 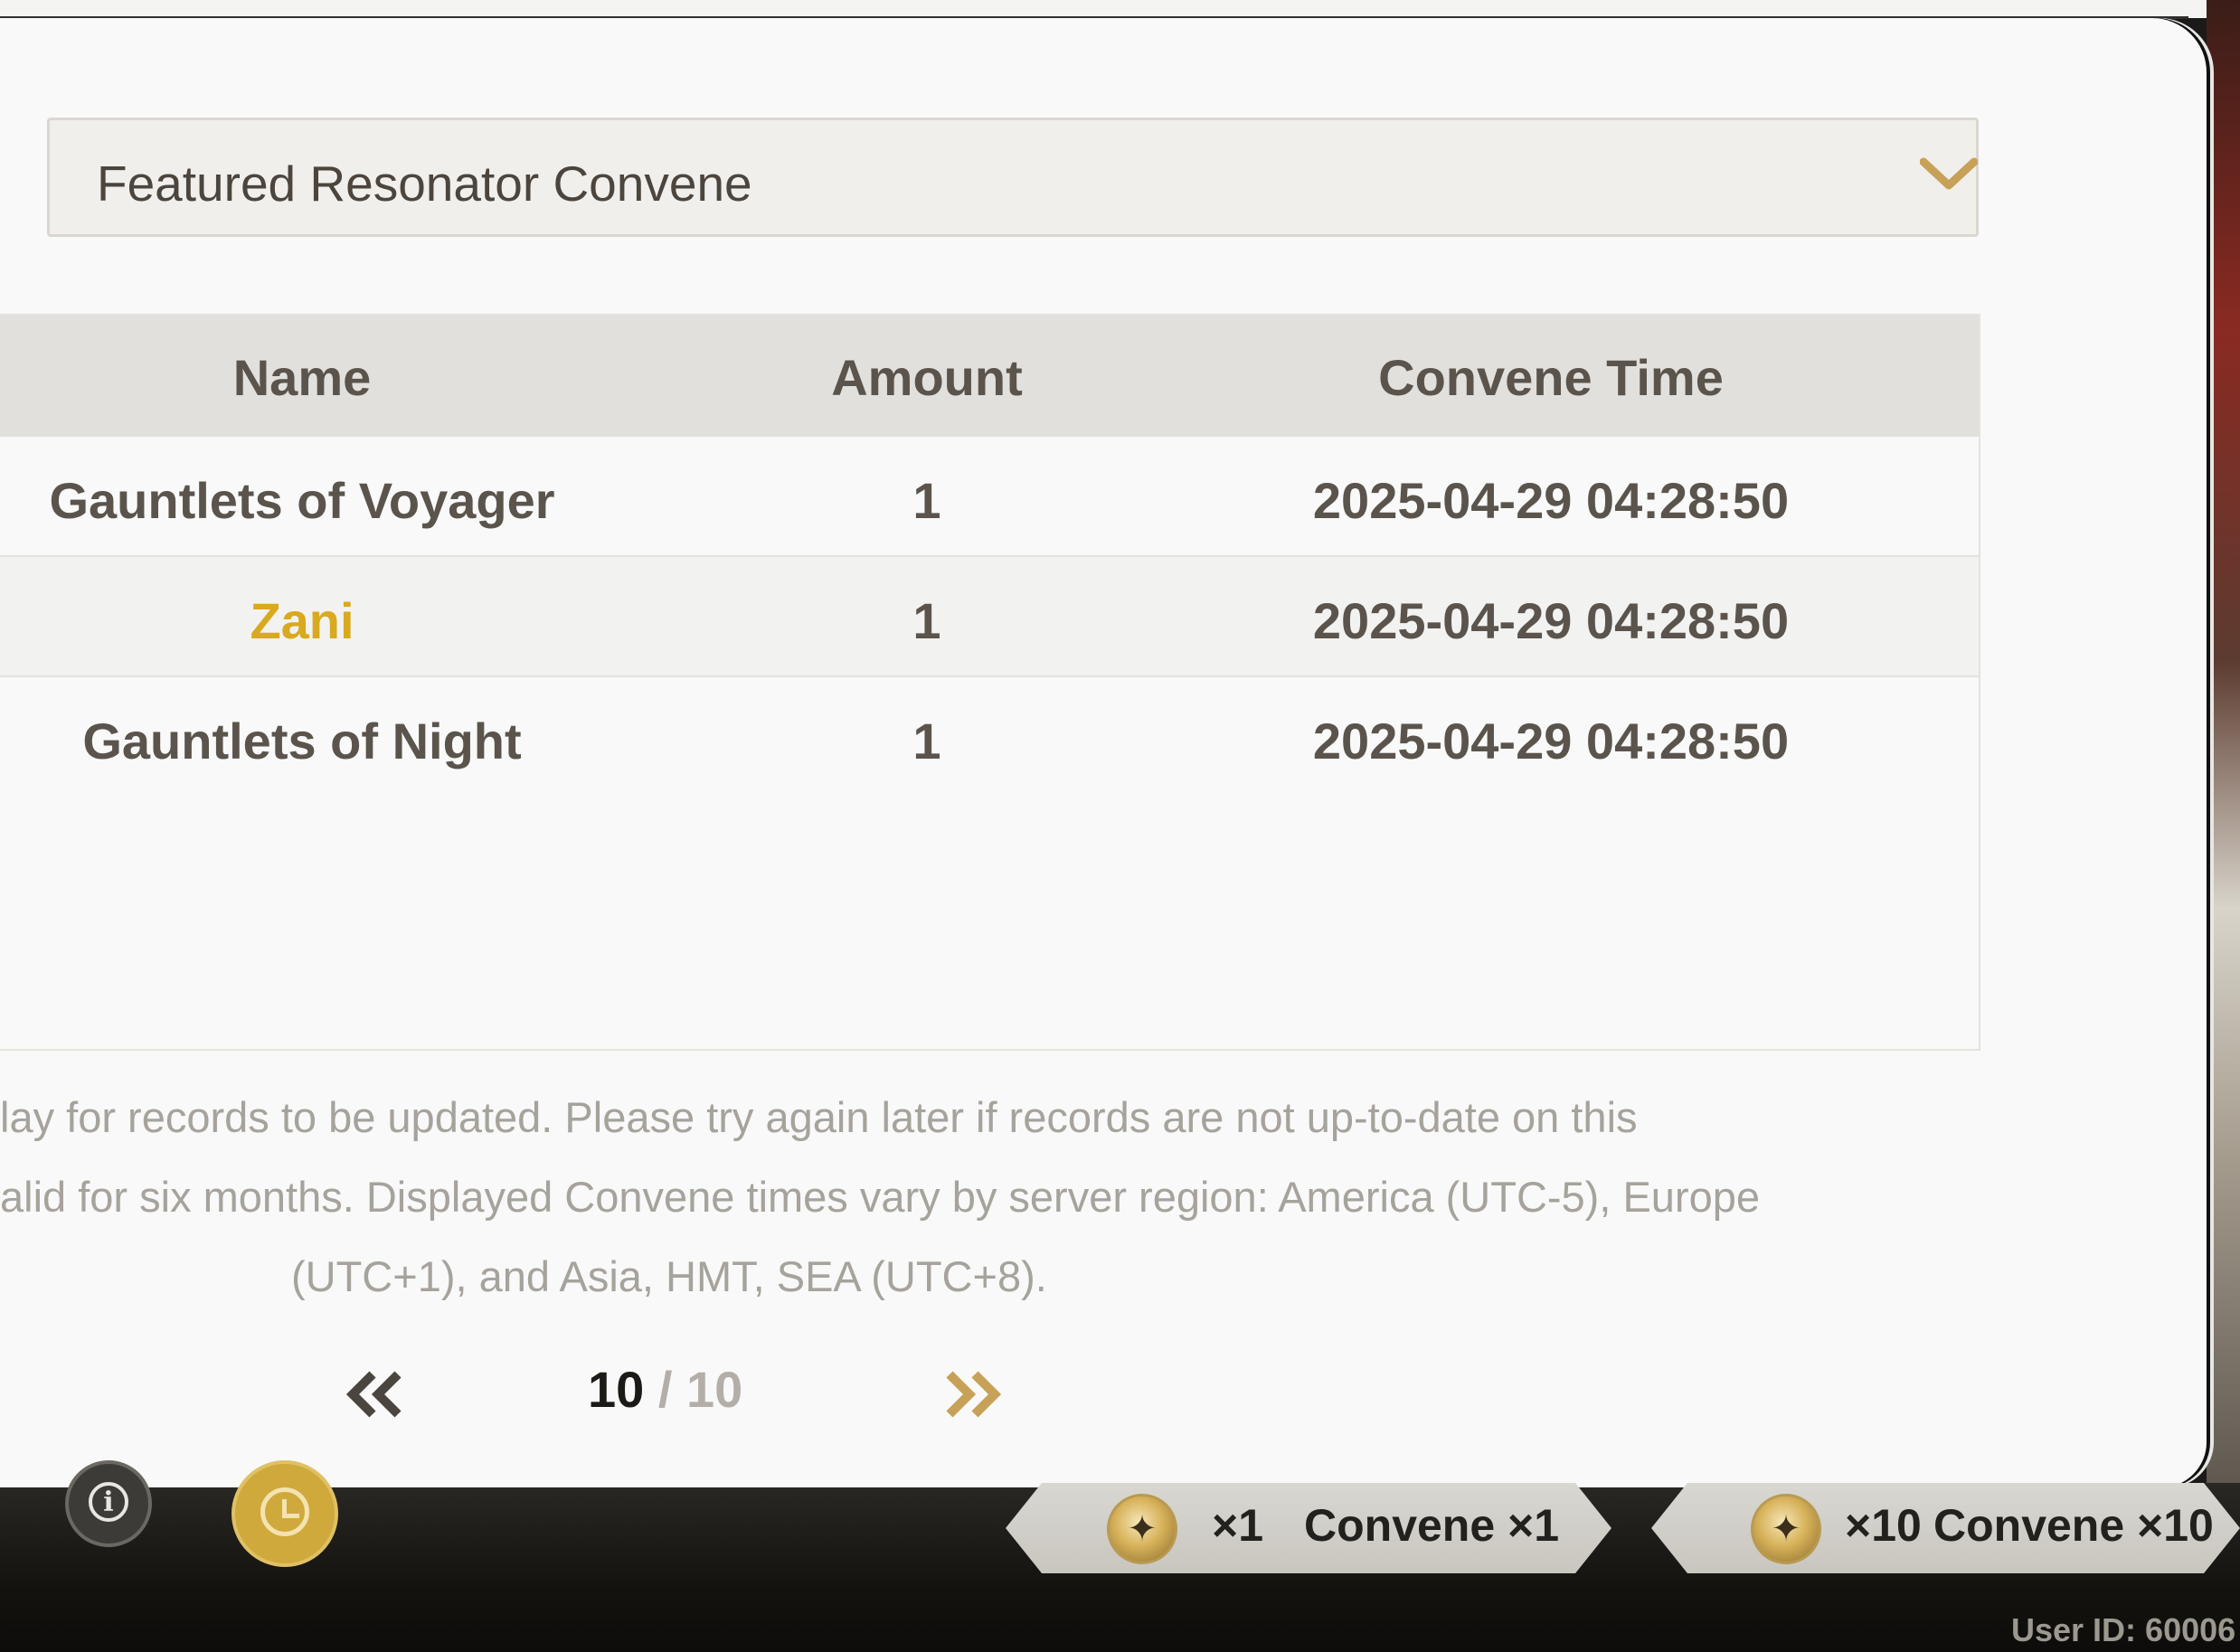 What do you see at coordinates (616, 1389) in the screenshot?
I see `current-page: 10` at bounding box center [616, 1389].